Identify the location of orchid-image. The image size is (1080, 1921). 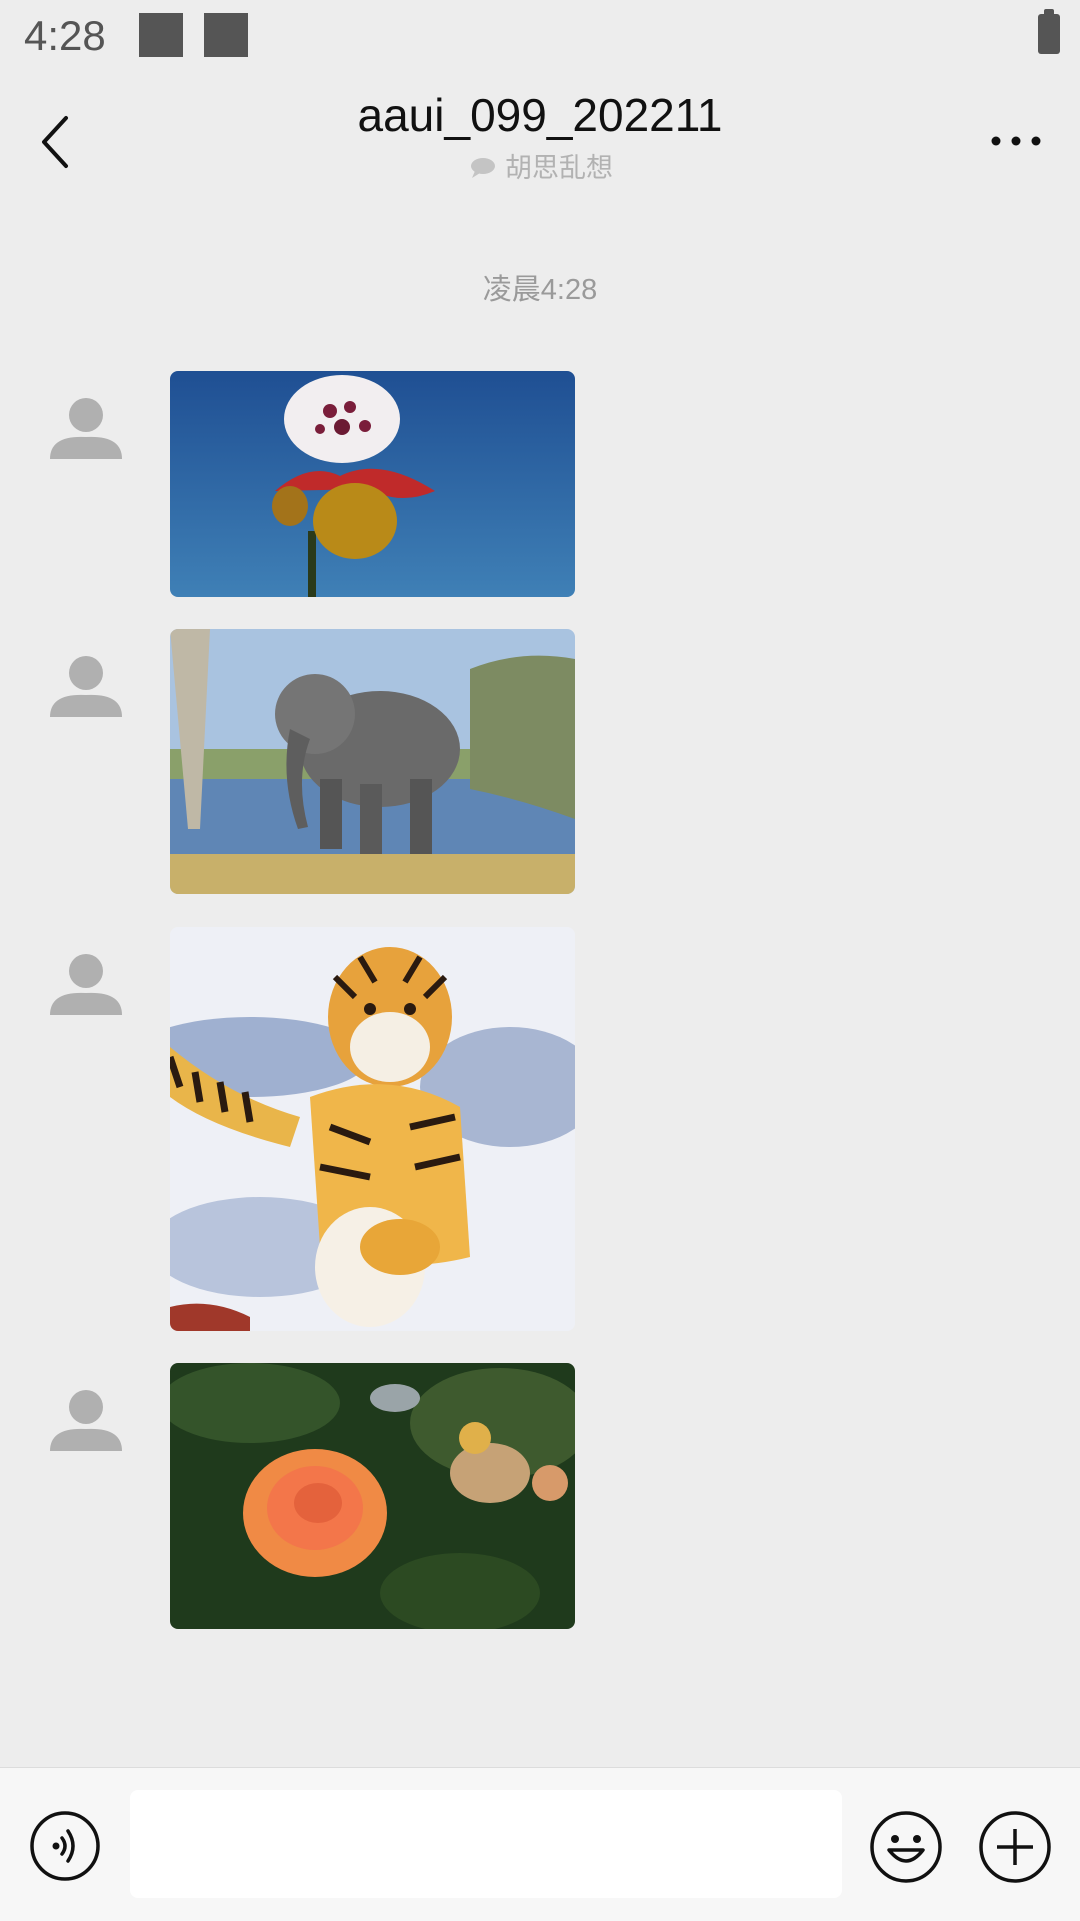
(372, 484).